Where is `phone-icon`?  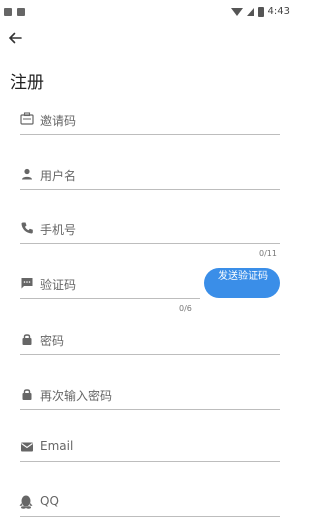
phone-icon is located at coordinates (27, 228).